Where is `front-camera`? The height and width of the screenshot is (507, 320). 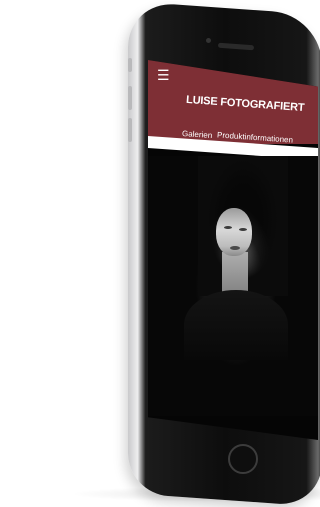 front-camera is located at coordinates (208, 40).